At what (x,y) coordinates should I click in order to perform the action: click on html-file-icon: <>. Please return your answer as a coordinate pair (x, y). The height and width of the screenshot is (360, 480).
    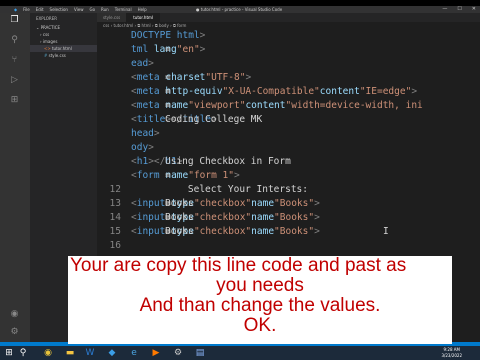
    Looking at the image, I should click on (47, 48).